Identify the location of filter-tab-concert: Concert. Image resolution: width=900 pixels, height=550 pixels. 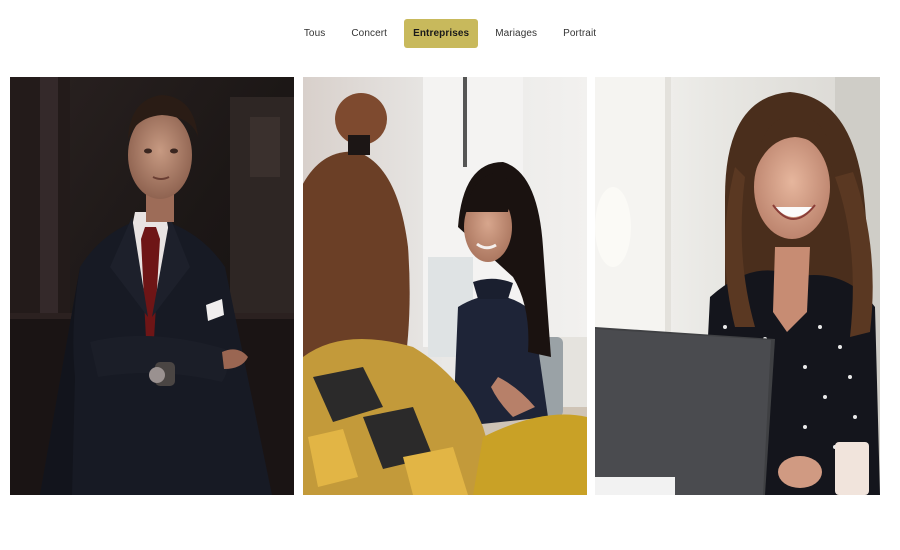
(369, 33).